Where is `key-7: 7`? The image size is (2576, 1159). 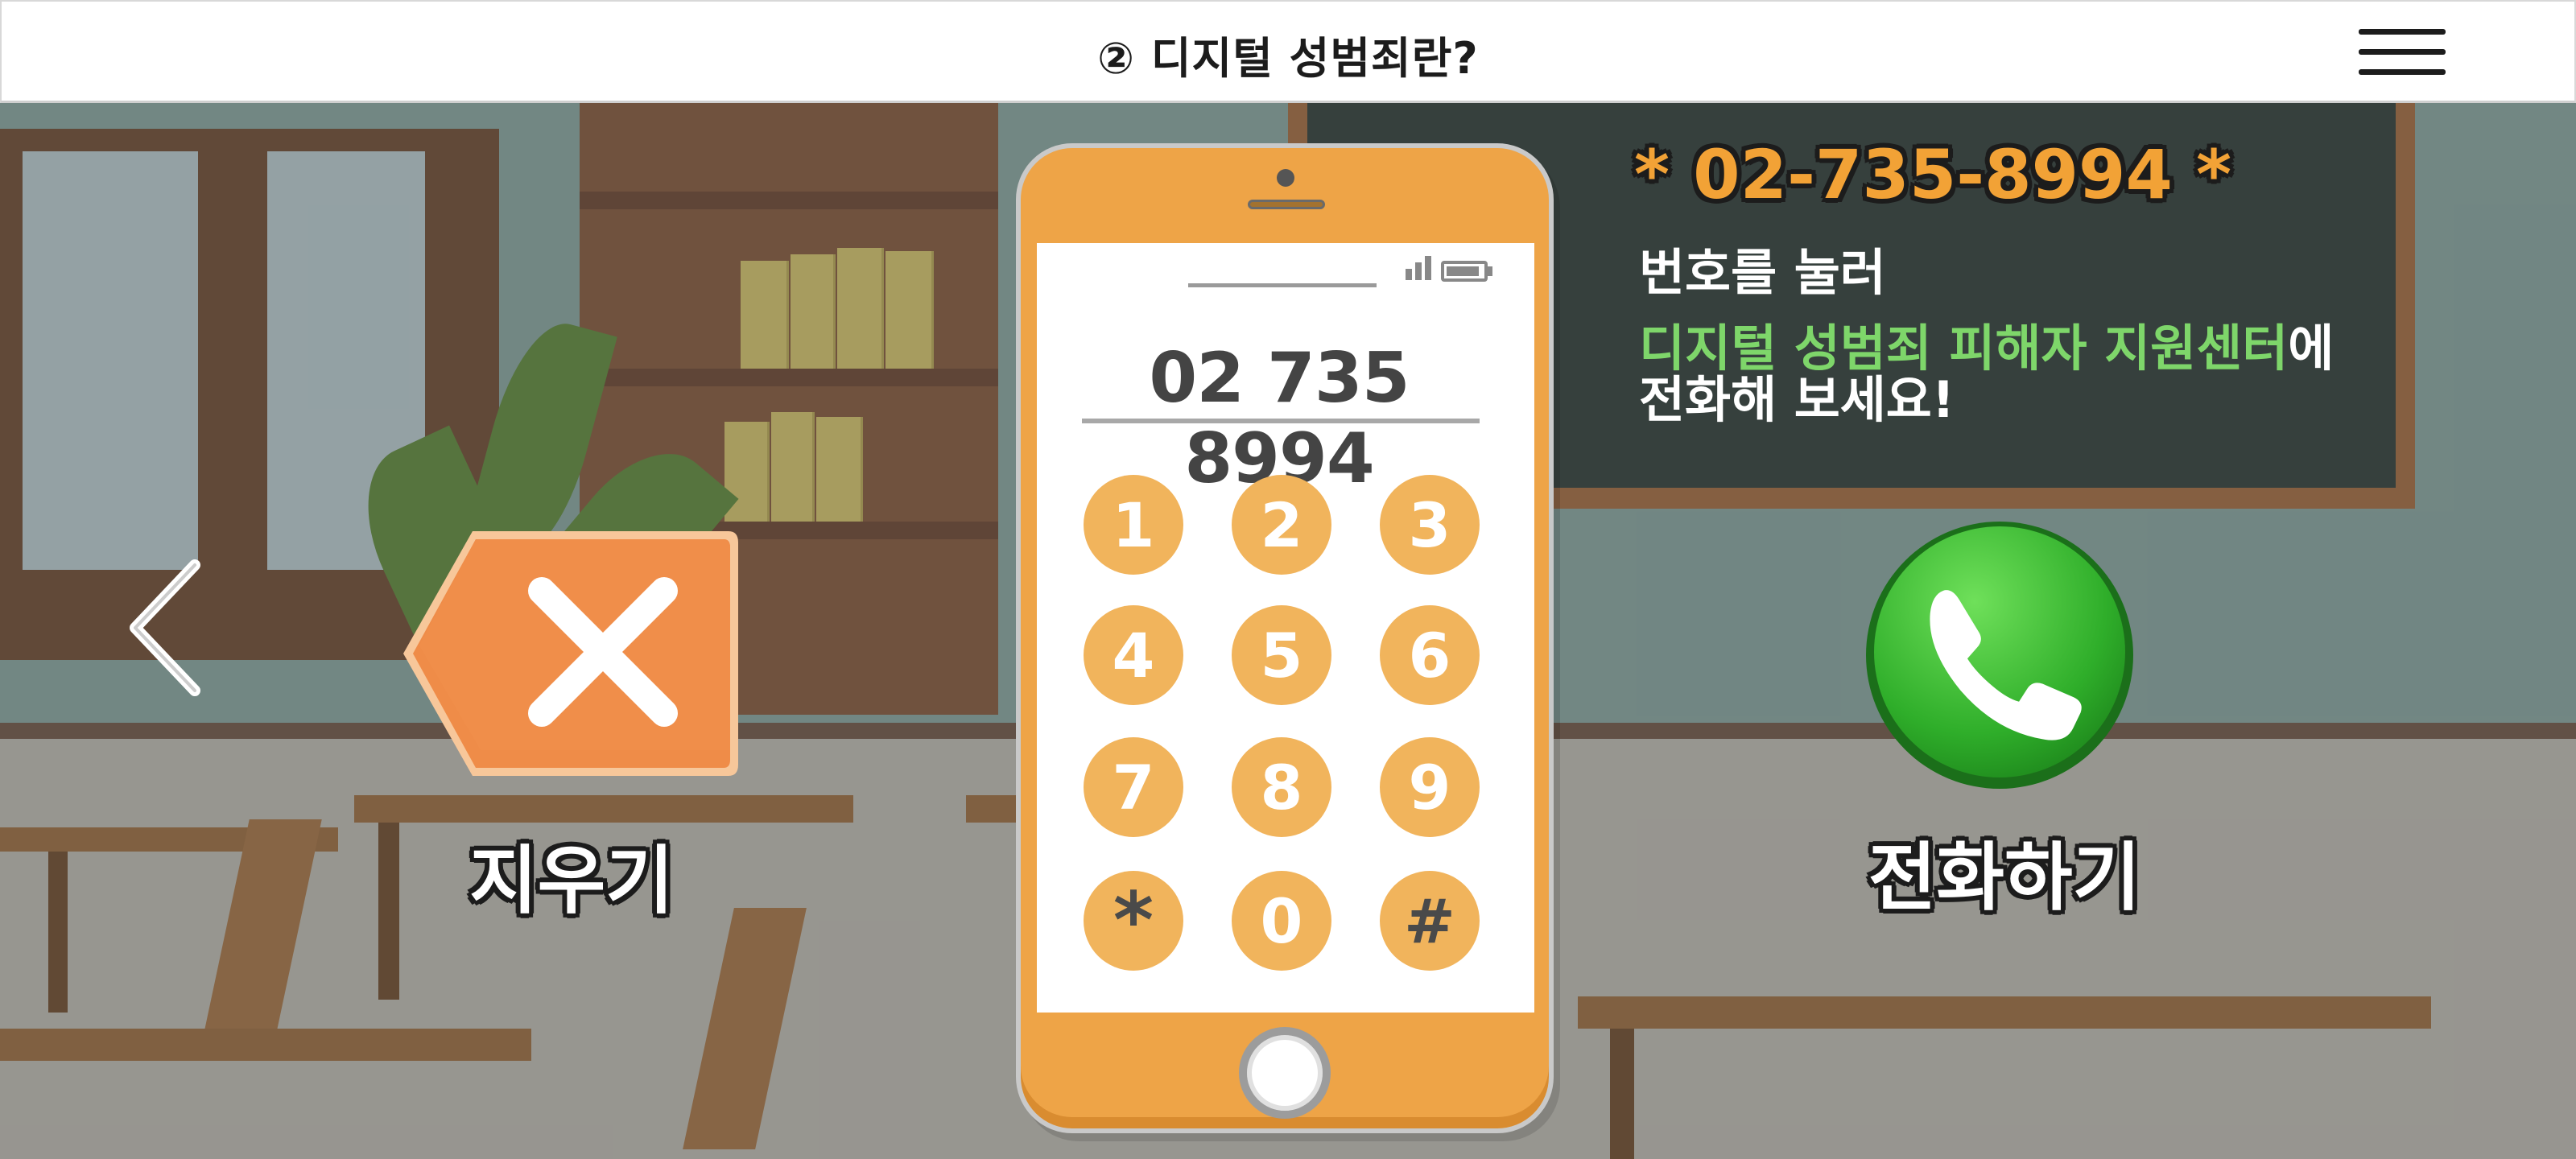 key-7: 7 is located at coordinates (1133, 787).